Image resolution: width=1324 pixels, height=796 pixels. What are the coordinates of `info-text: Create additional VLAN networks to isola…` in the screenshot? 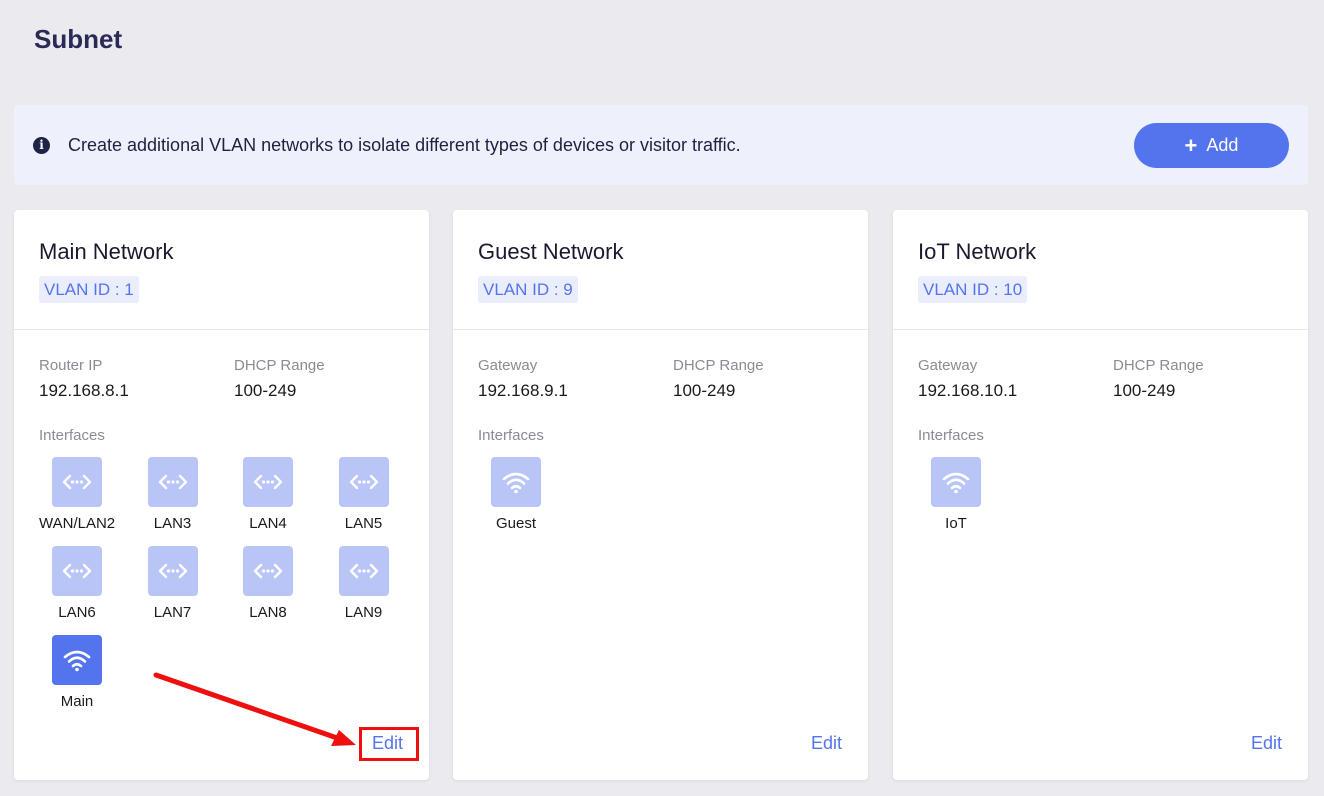 It's located at (404, 145).